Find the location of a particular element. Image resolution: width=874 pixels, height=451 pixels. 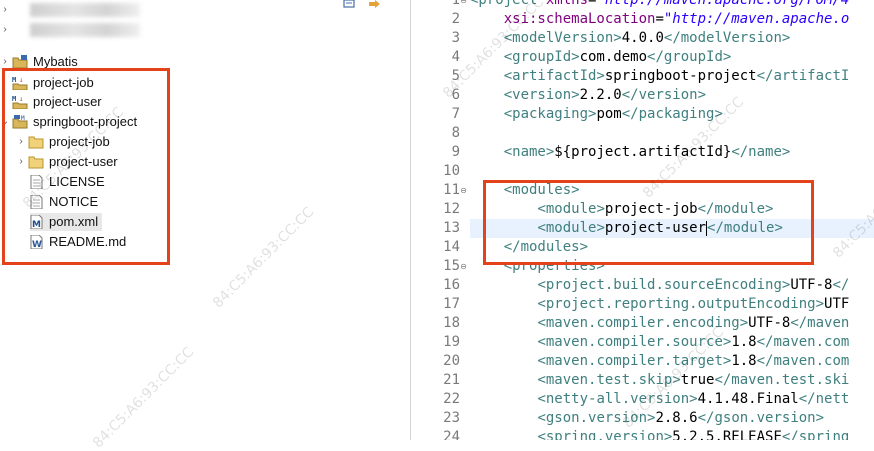

code-line: <maven.test.skip>true</maven.test.ski is located at coordinates (659, 380).